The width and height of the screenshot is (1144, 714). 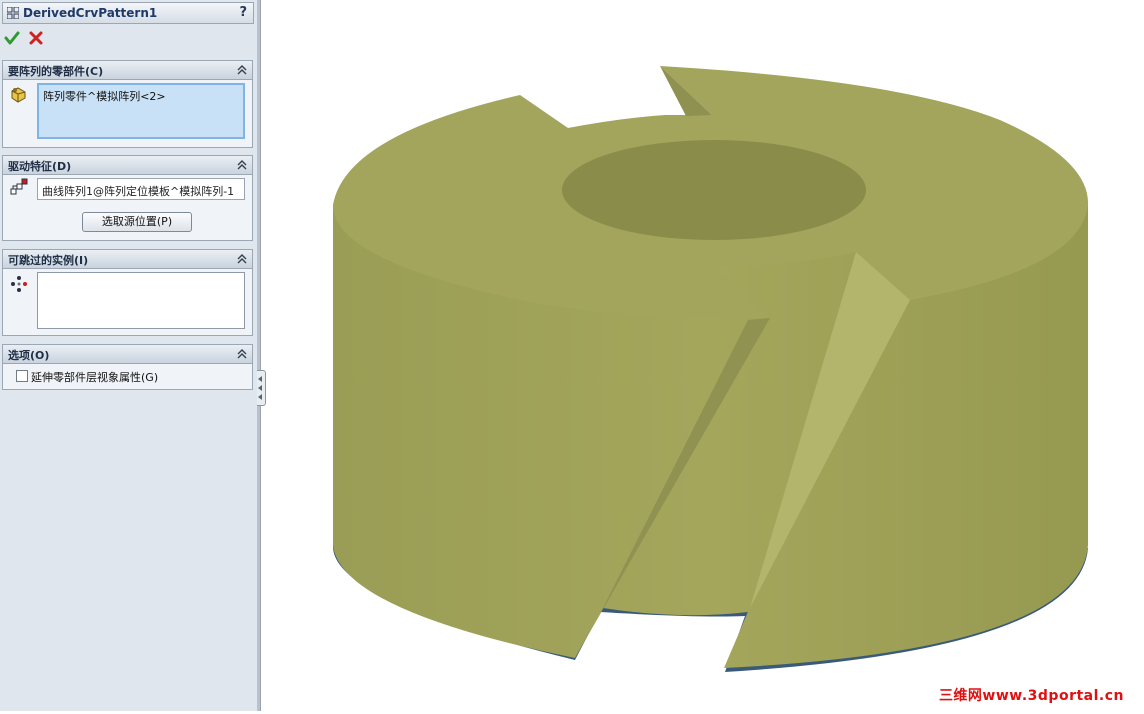 I want to click on instances-to-skip-group: 可跳过的实例(I), so click(x=127, y=292).